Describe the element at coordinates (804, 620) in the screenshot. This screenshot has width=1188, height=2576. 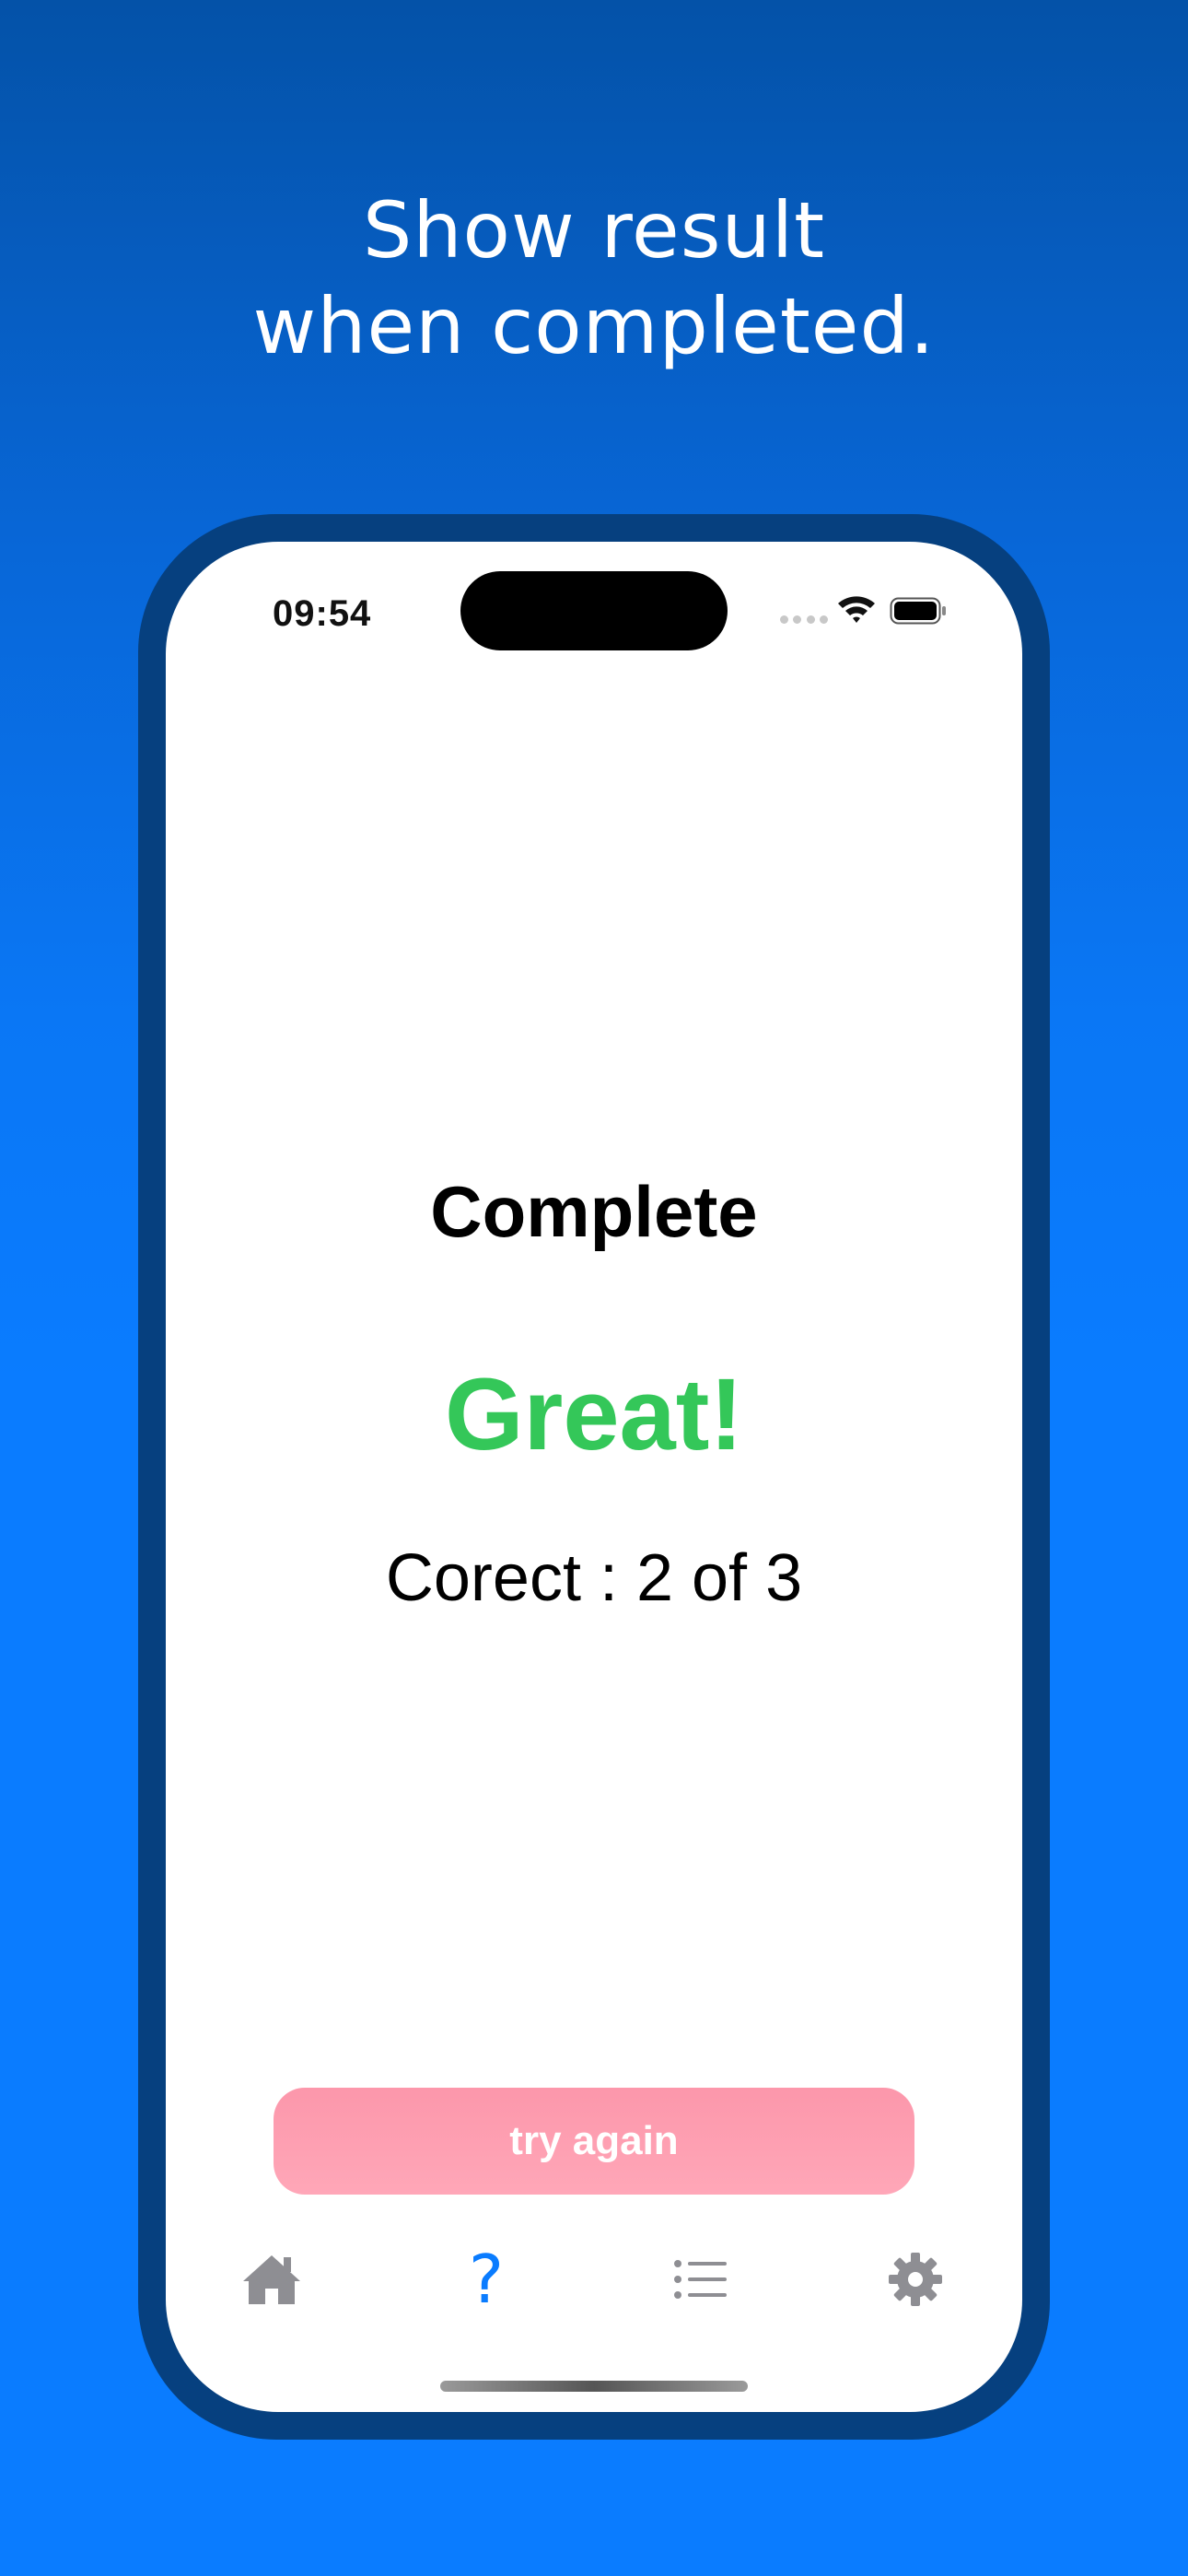
I see `cellular-signal-icon` at that location.